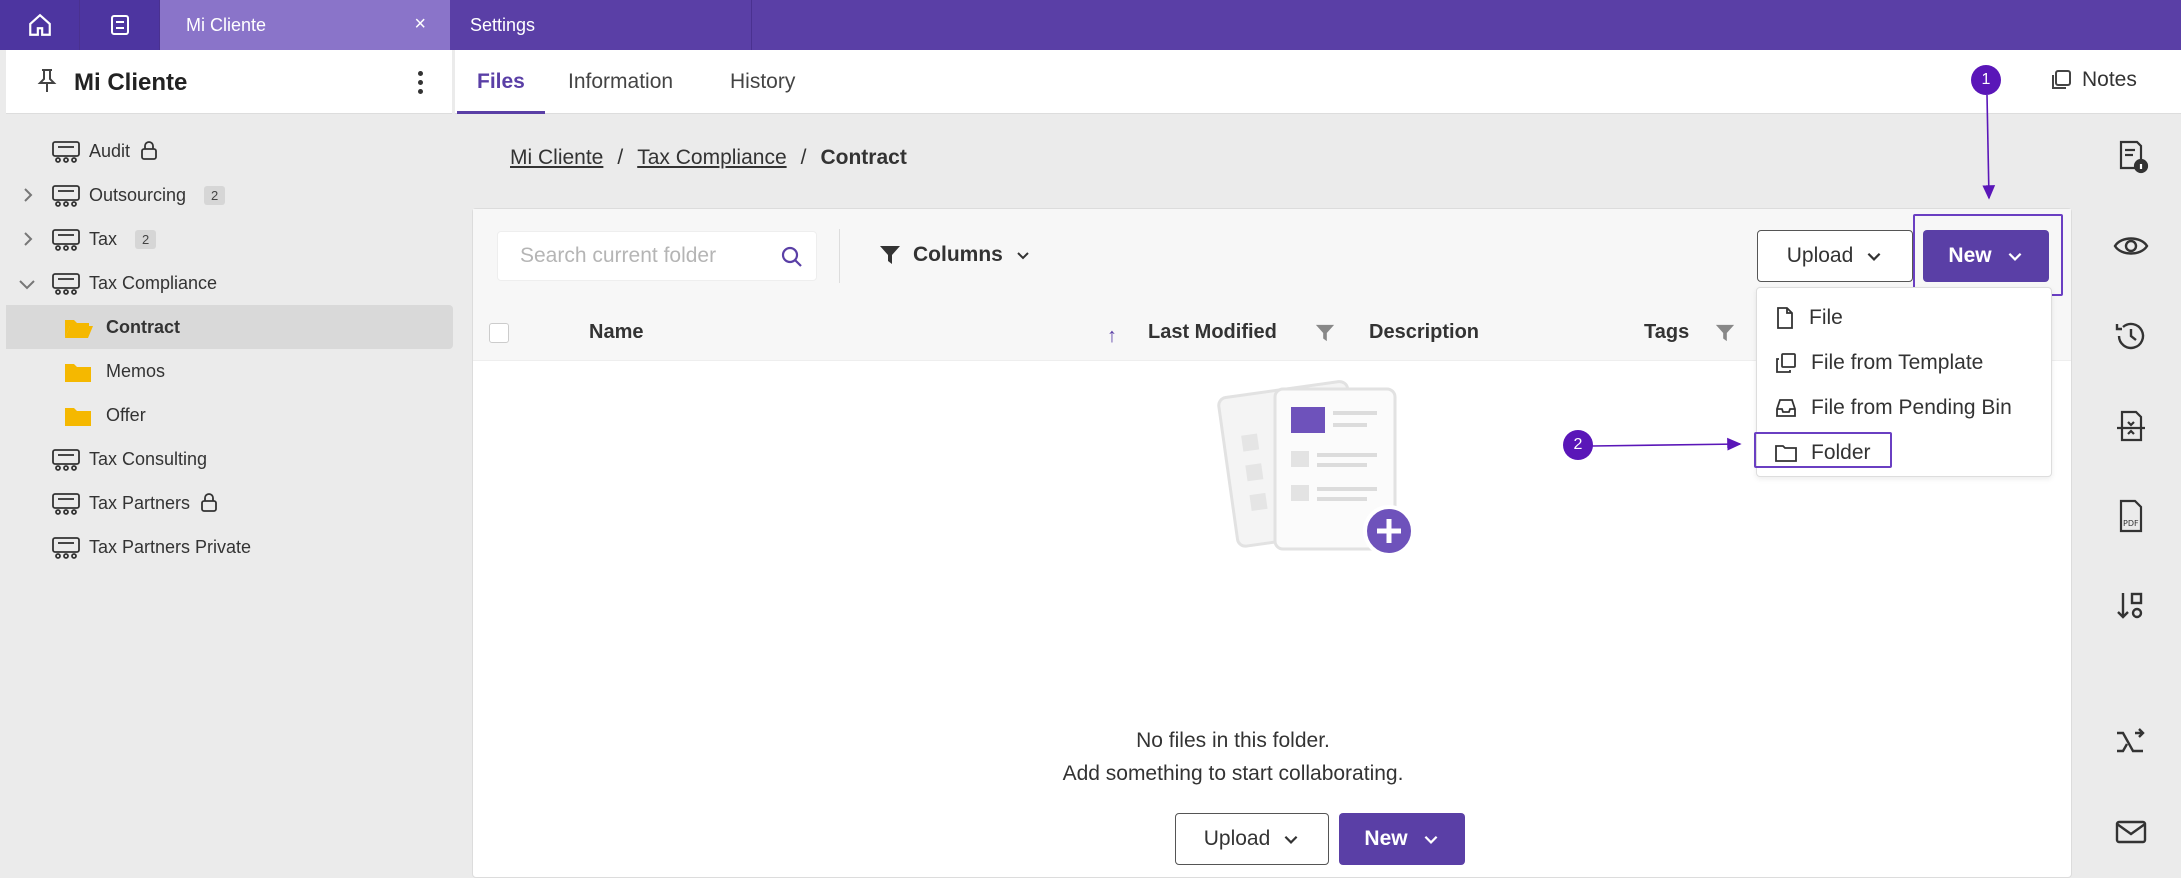 This screenshot has height=878, width=2181. What do you see at coordinates (2131, 832) in the screenshot?
I see `mail-icon` at bounding box center [2131, 832].